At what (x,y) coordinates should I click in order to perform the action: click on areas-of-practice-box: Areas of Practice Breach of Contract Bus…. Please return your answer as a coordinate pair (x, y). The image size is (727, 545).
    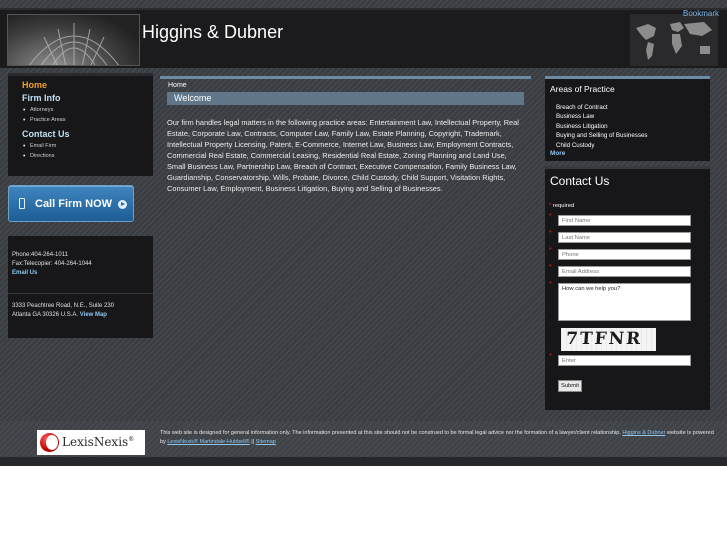
    Looking at the image, I should click on (627, 118).